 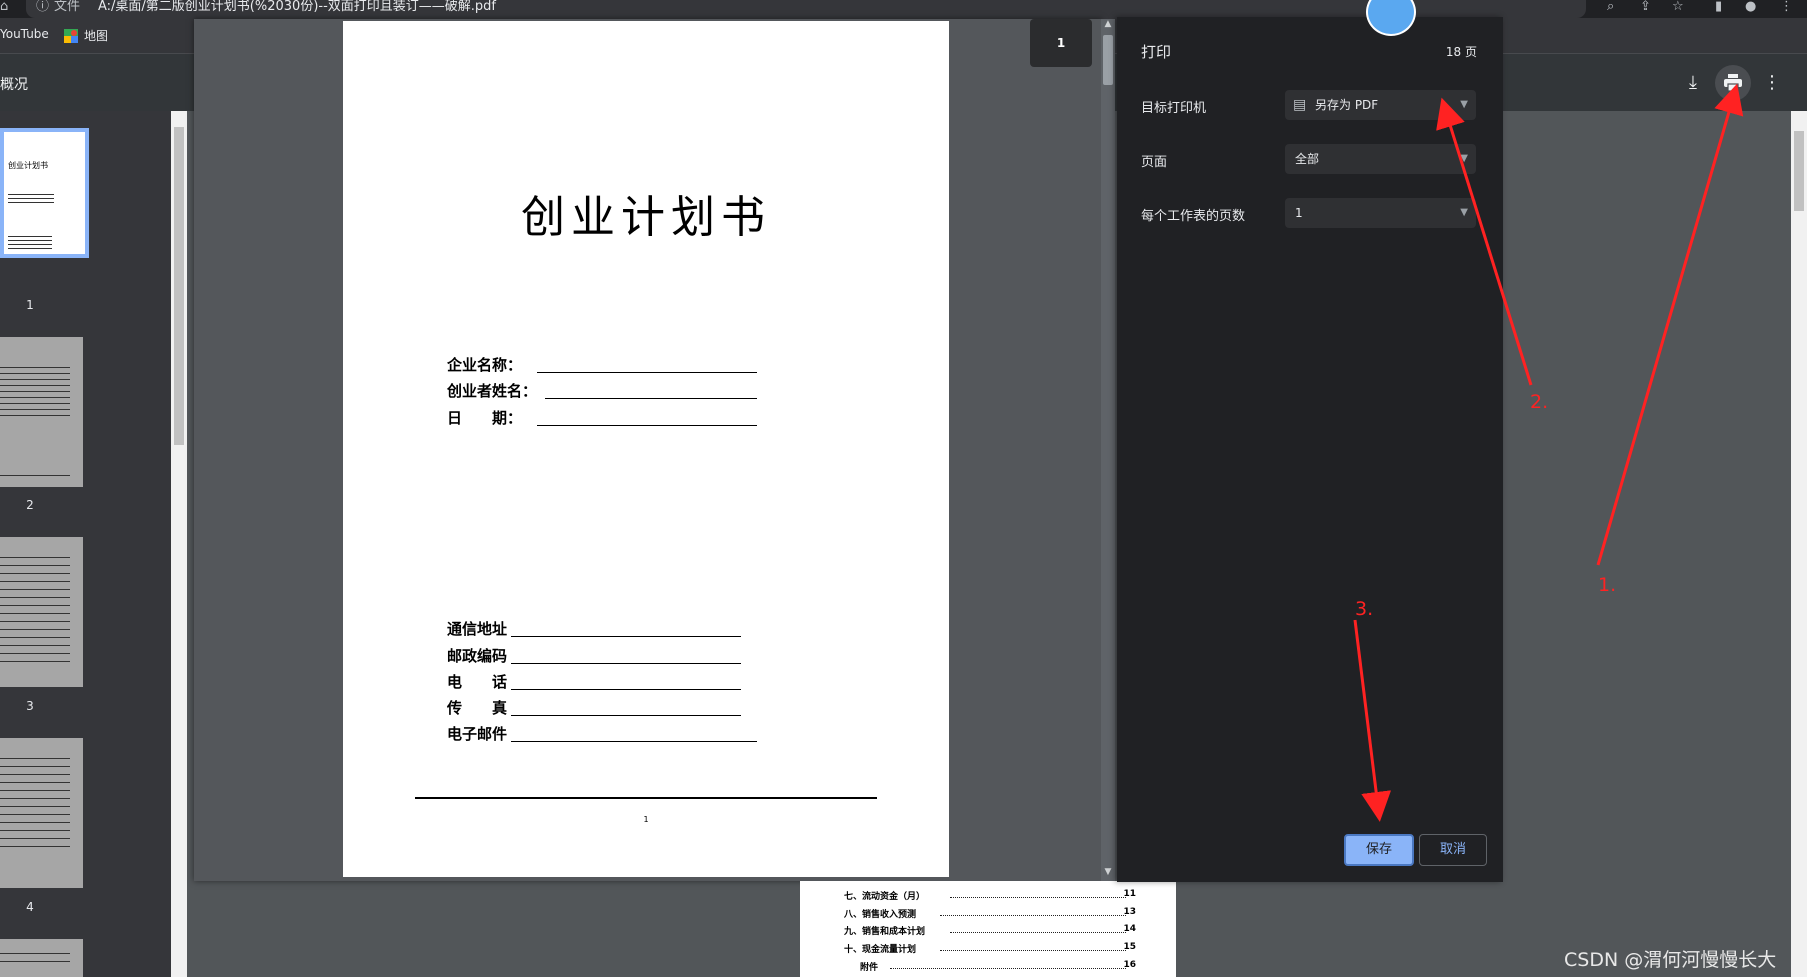 What do you see at coordinates (1693, 83) in the screenshot?
I see `download-icon: ⤓` at bounding box center [1693, 83].